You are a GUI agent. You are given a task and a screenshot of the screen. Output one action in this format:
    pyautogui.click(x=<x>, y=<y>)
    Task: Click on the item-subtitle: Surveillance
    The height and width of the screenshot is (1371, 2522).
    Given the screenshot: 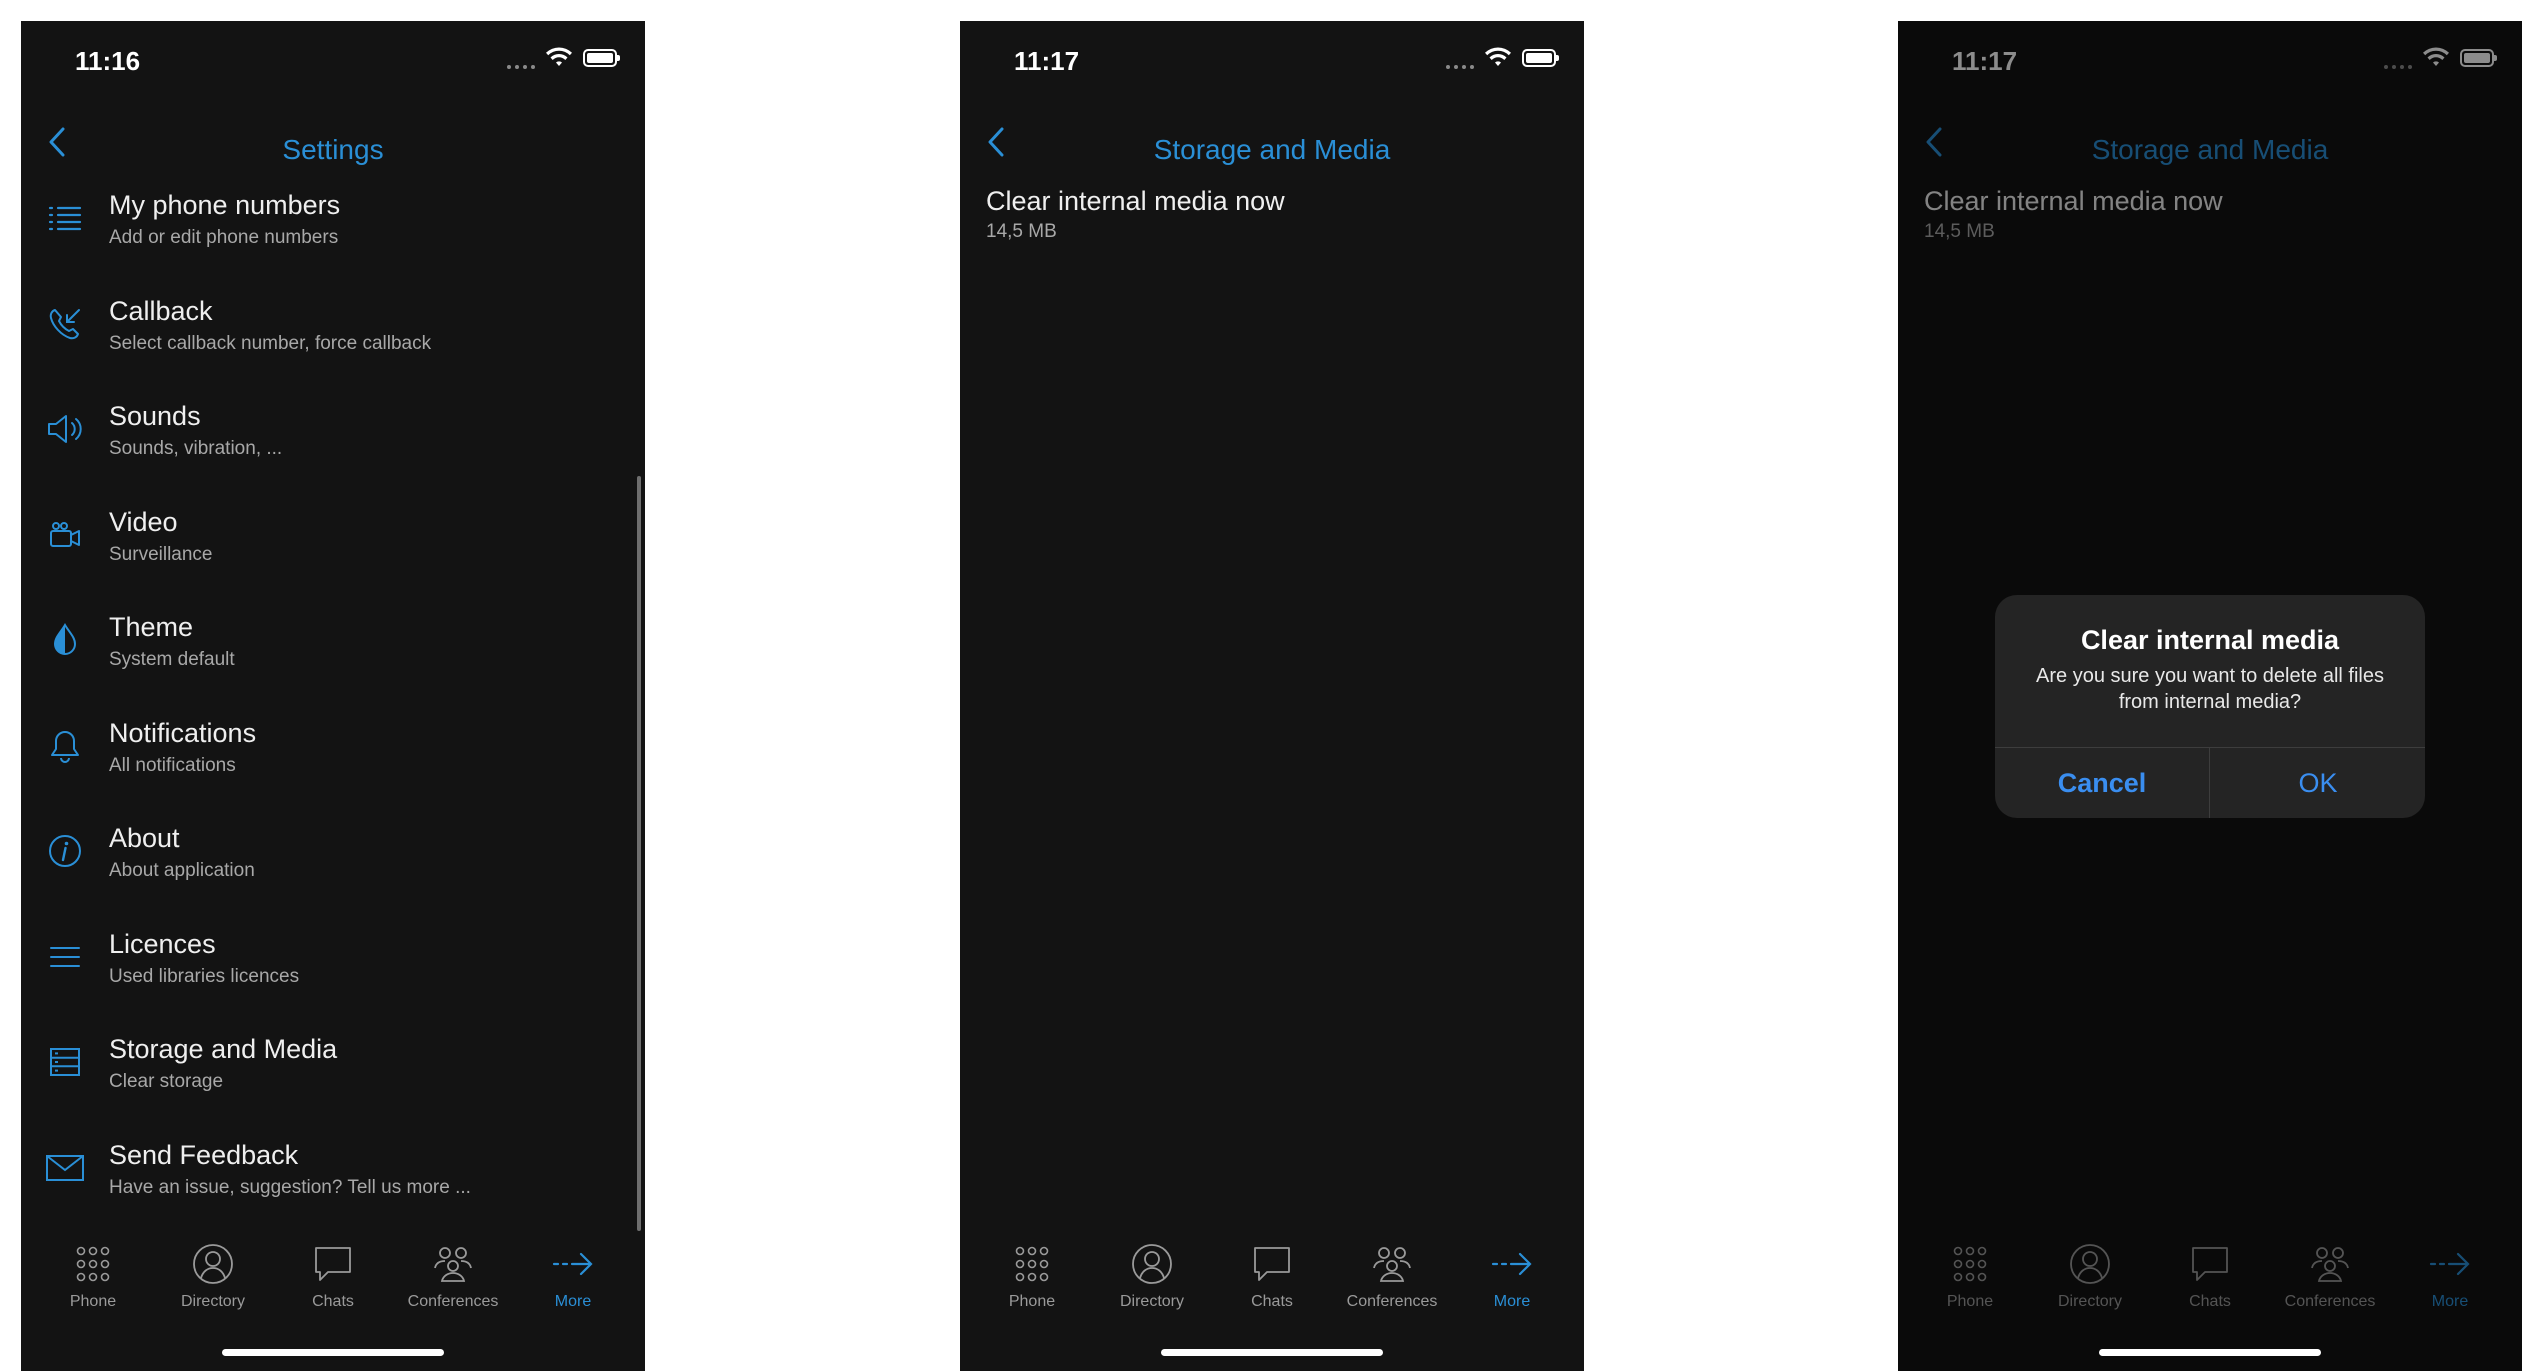 What is the action you would take?
    pyautogui.click(x=161, y=554)
    